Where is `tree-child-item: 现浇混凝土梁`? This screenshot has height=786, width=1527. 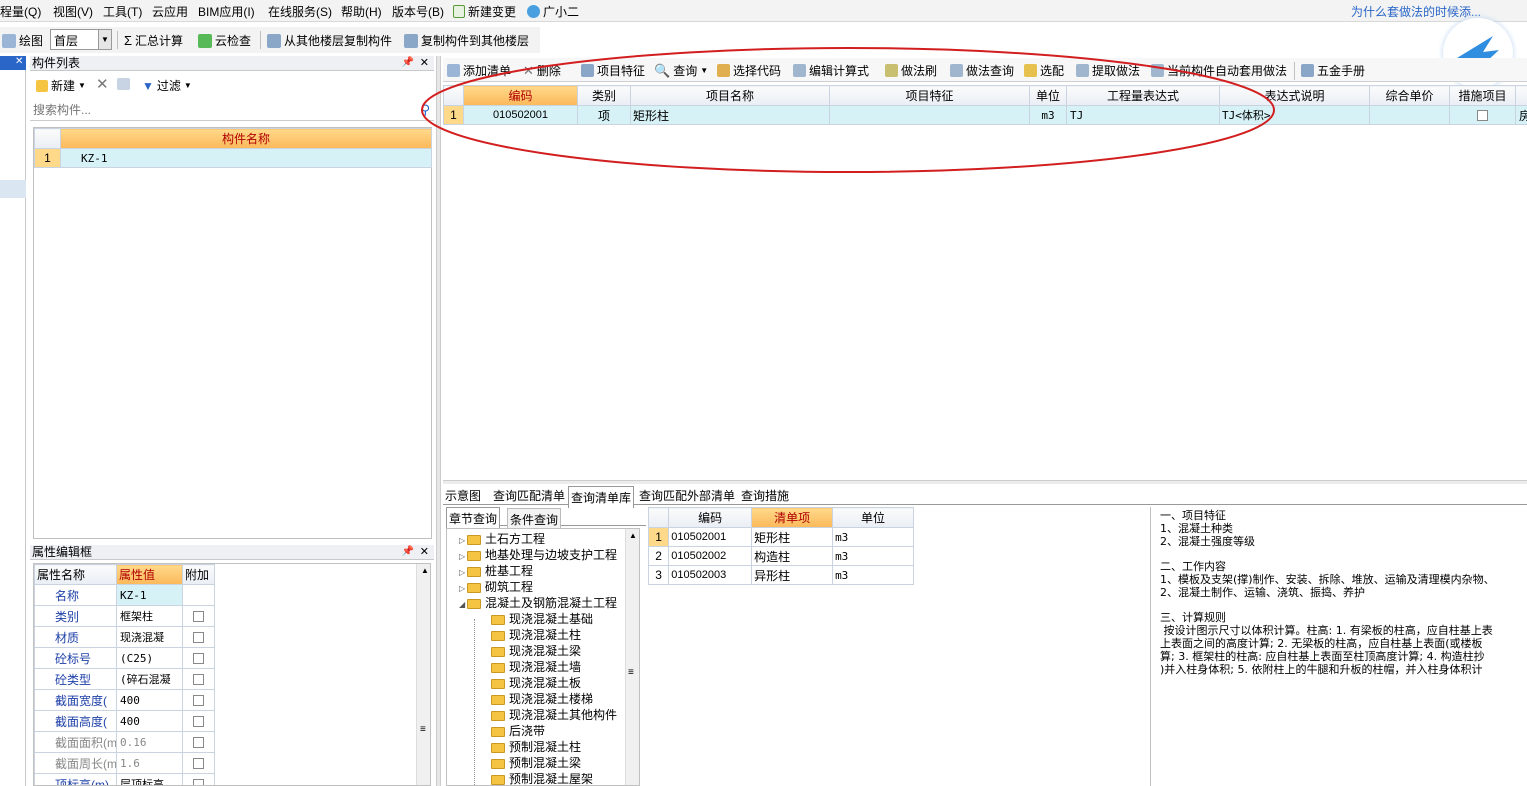
tree-child-item: 现浇混凝土梁 is located at coordinates (536, 651).